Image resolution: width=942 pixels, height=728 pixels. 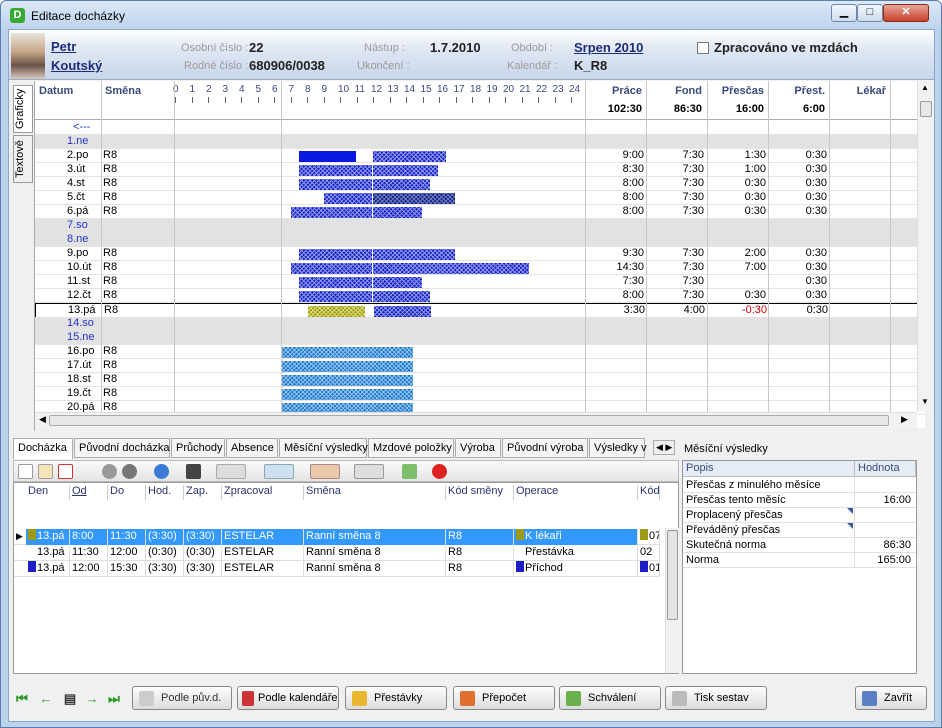 I want to click on scroll-down-icon: ▼, so click(x=925, y=401).